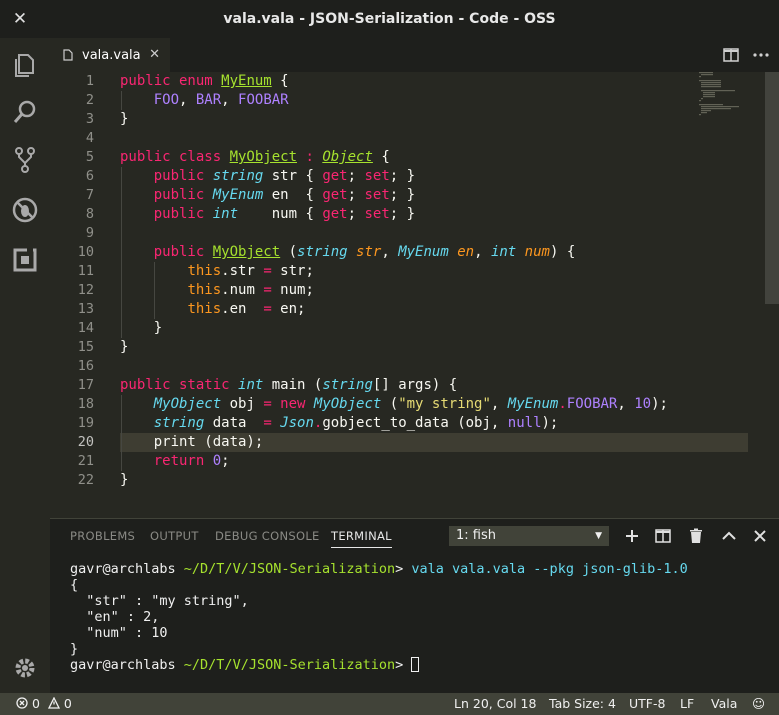  Describe the element at coordinates (758, 703) in the screenshot. I see `feedback-smiley-icon: ☺` at that location.